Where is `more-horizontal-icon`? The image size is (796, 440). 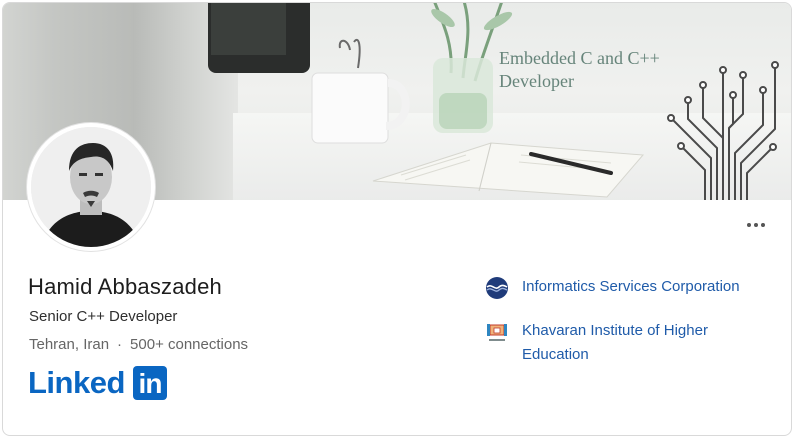
more-horizontal-icon is located at coordinates (749, 225).